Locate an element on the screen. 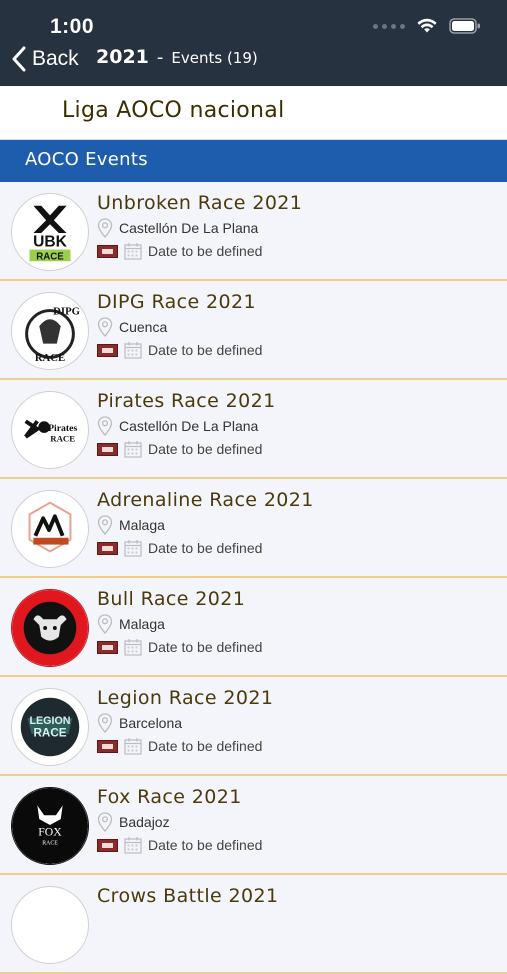 The height and width of the screenshot is (974, 507). chevron-left-icon is located at coordinates (19, 59).